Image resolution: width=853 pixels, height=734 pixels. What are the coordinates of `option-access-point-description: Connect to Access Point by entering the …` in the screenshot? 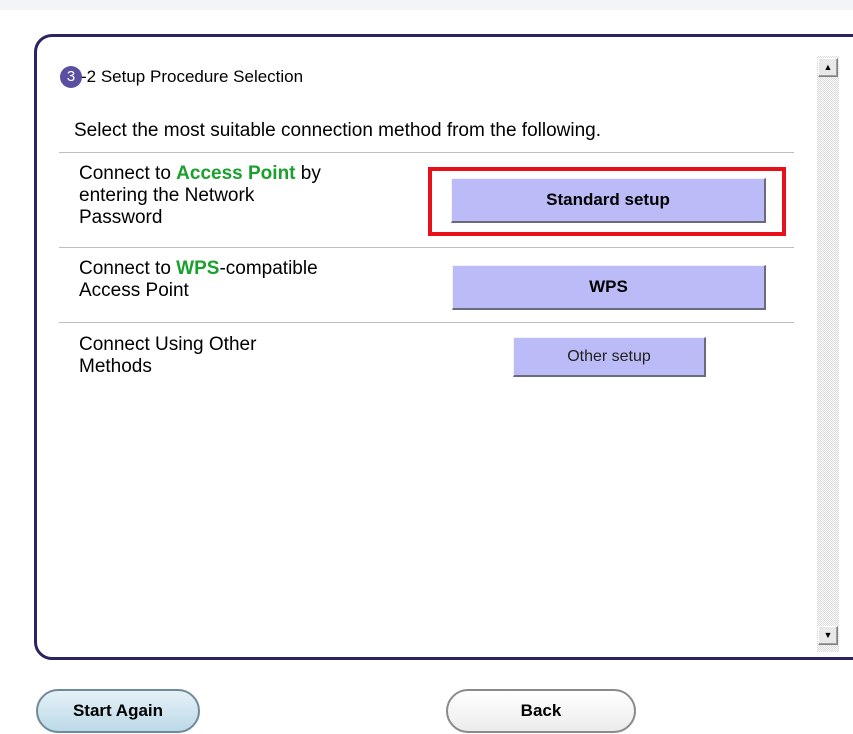 It's located at (200, 196).